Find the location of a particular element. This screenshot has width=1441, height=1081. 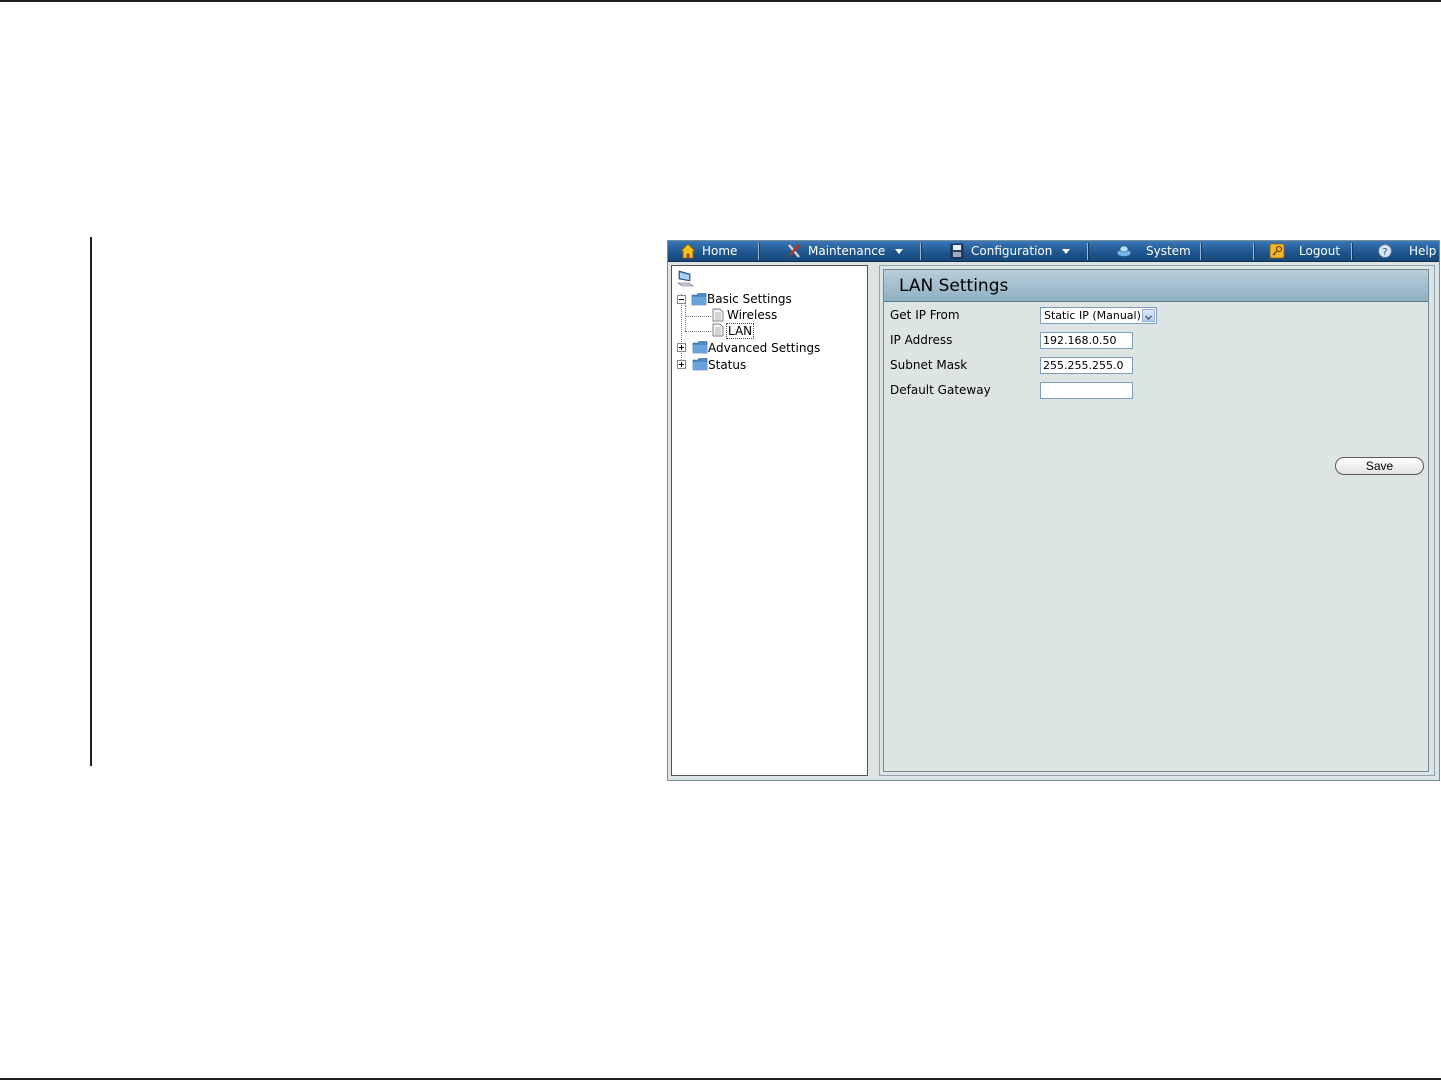

key-icon is located at coordinates (1277, 251).